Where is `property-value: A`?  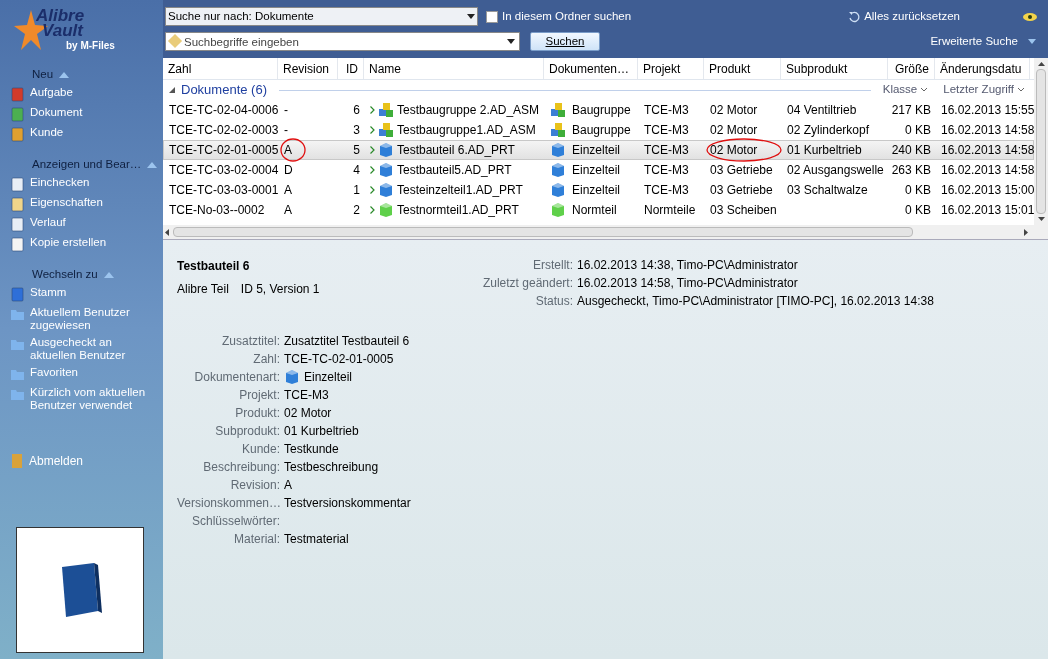 property-value: A is located at coordinates (288, 485).